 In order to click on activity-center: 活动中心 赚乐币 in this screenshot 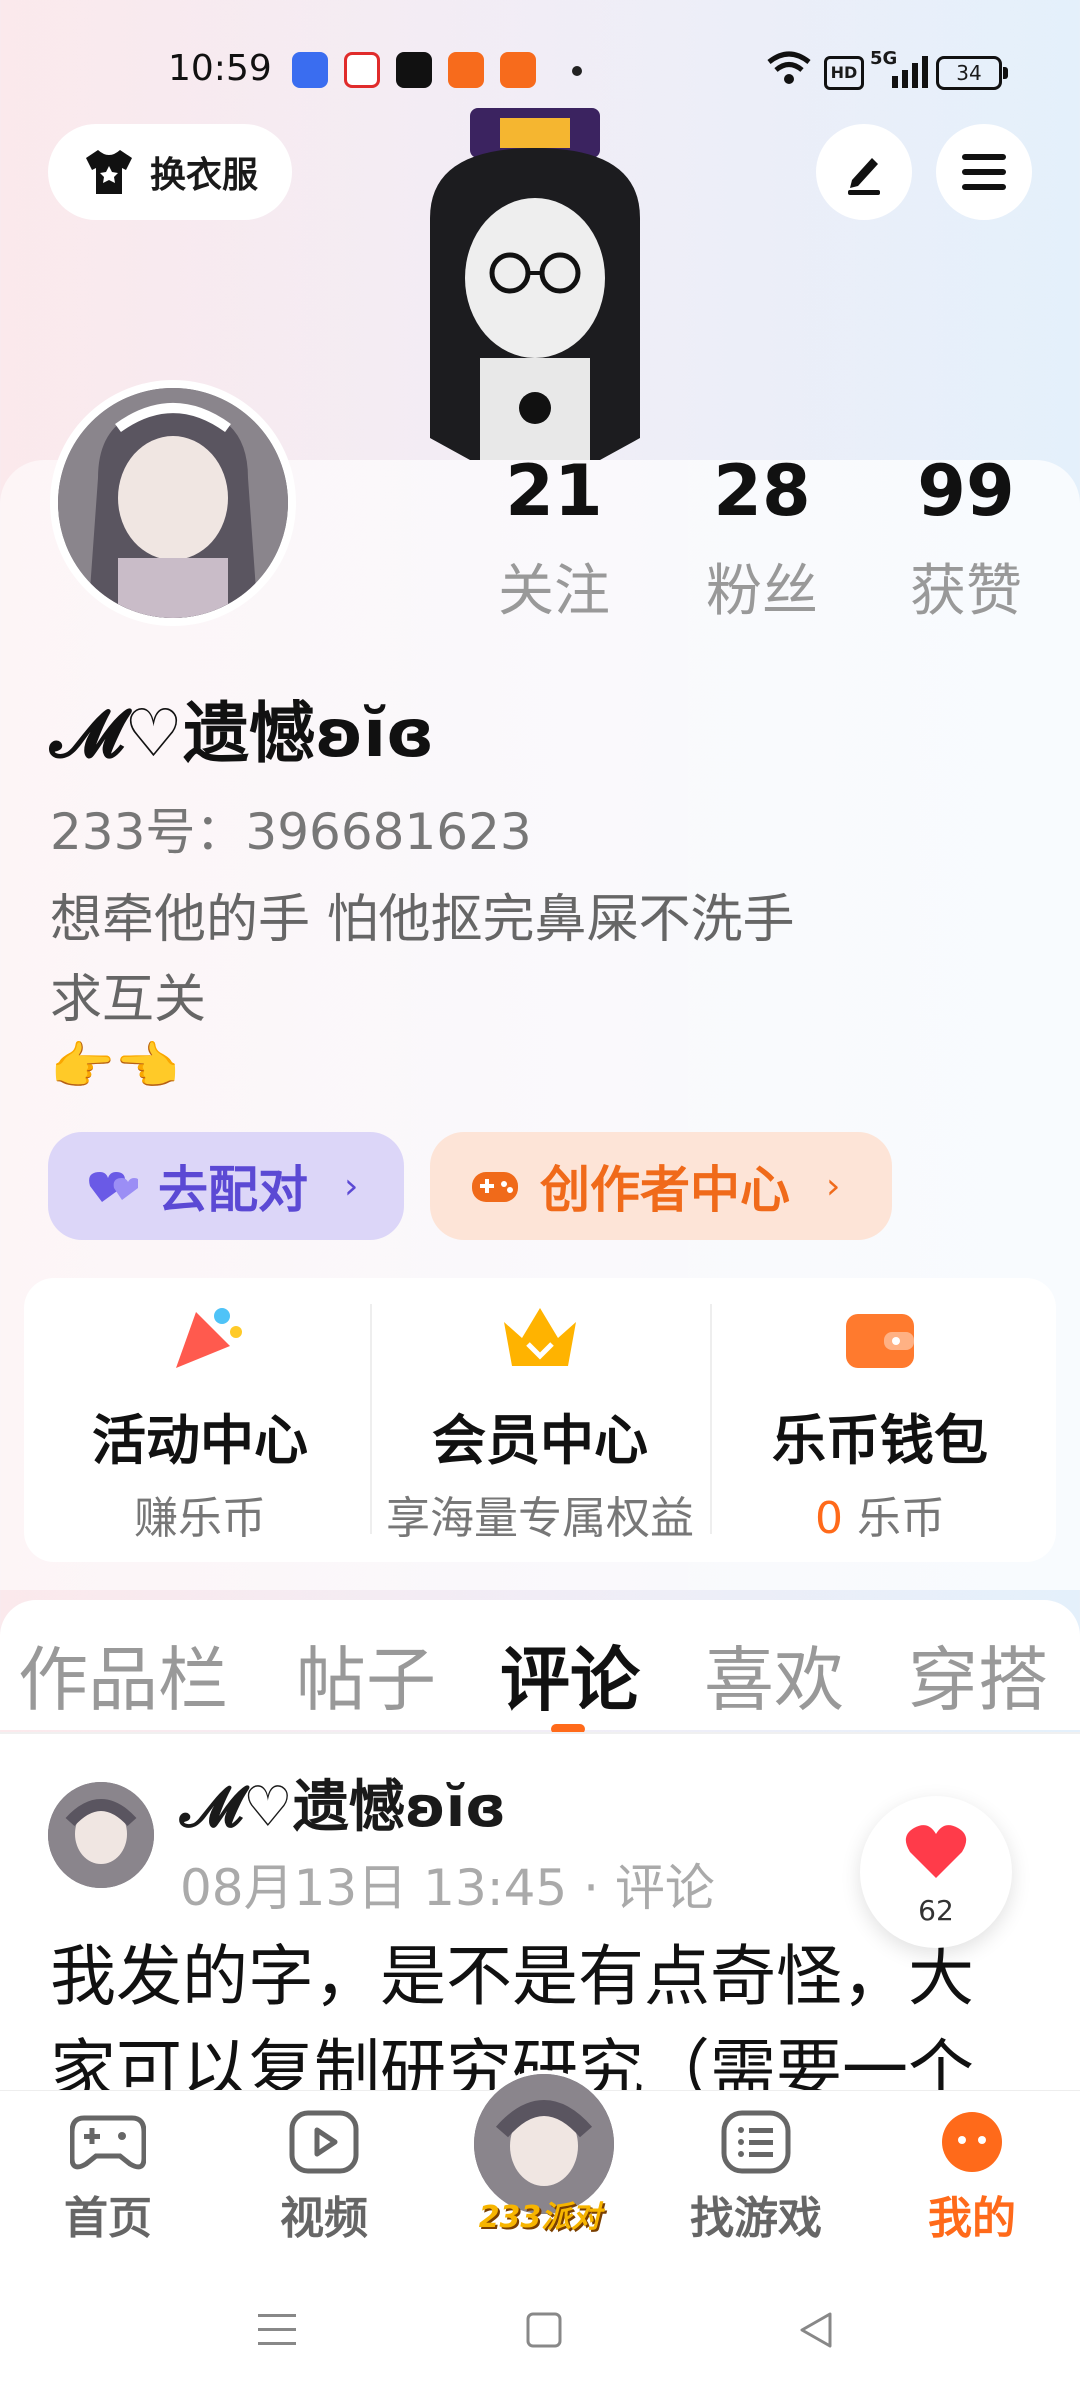, I will do `click(200, 1420)`.